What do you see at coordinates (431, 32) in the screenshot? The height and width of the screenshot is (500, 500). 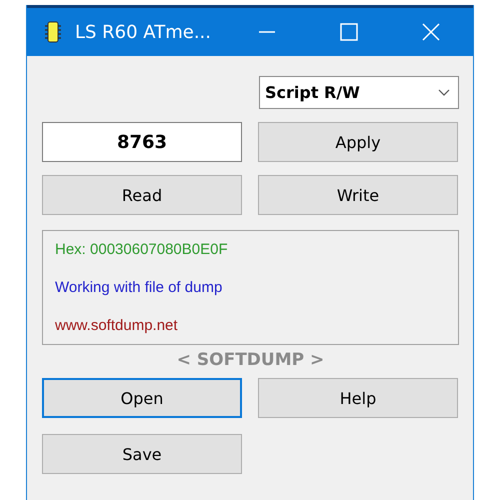 I see `close-icon` at bounding box center [431, 32].